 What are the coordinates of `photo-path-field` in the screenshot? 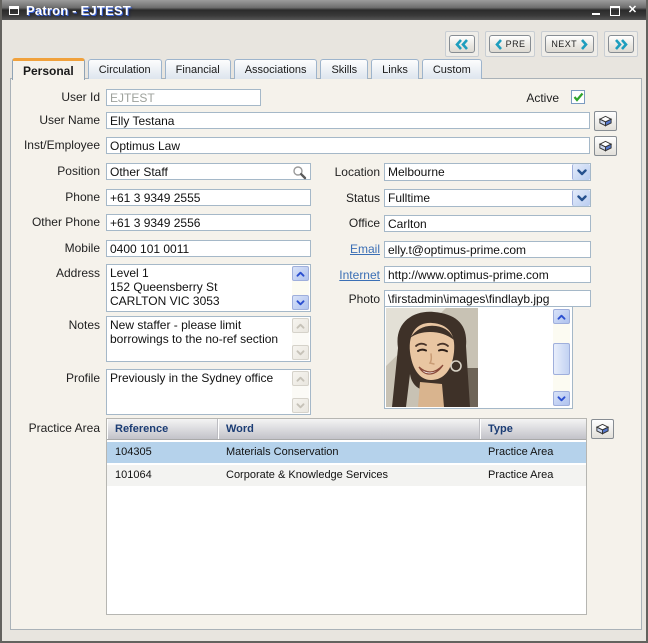 It's located at (487, 298).